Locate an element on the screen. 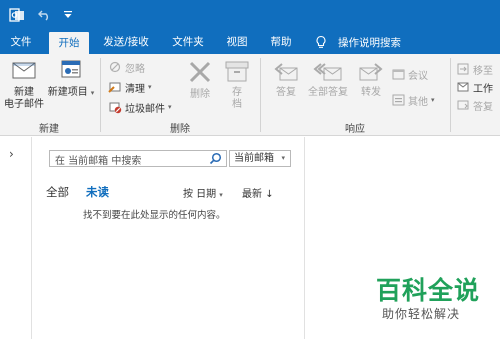  reply-icon is located at coordinates (286, 72).